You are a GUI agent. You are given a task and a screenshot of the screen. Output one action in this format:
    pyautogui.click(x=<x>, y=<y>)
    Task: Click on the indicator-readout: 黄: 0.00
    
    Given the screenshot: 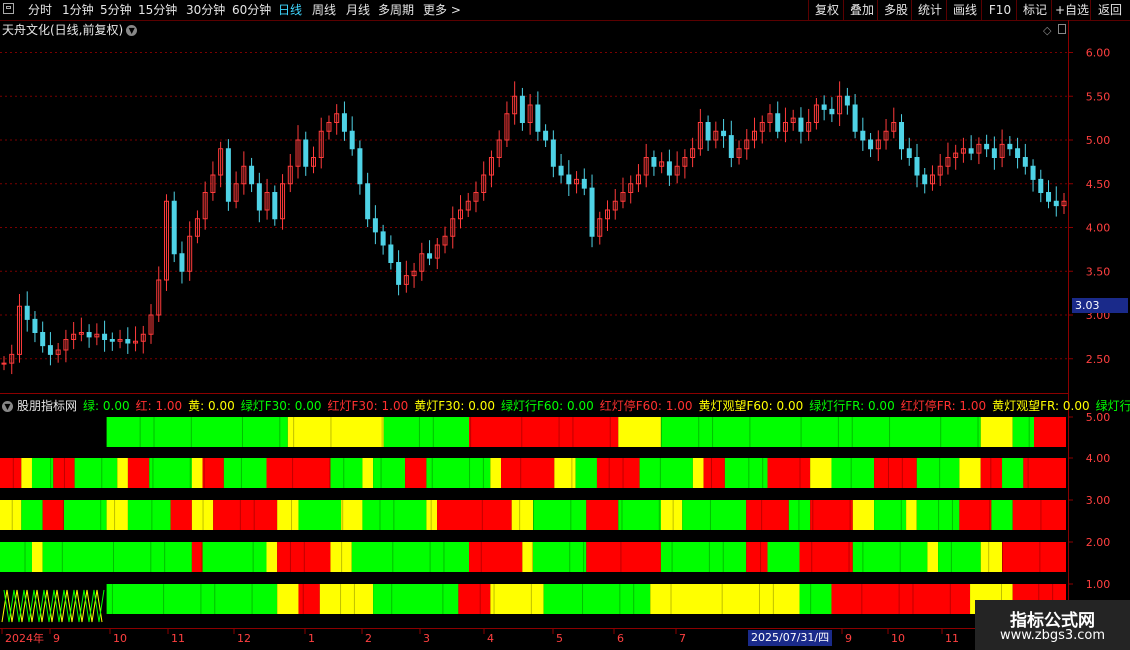 What is the action you would take?
    pyautogui.click(x=211, y=406)
    